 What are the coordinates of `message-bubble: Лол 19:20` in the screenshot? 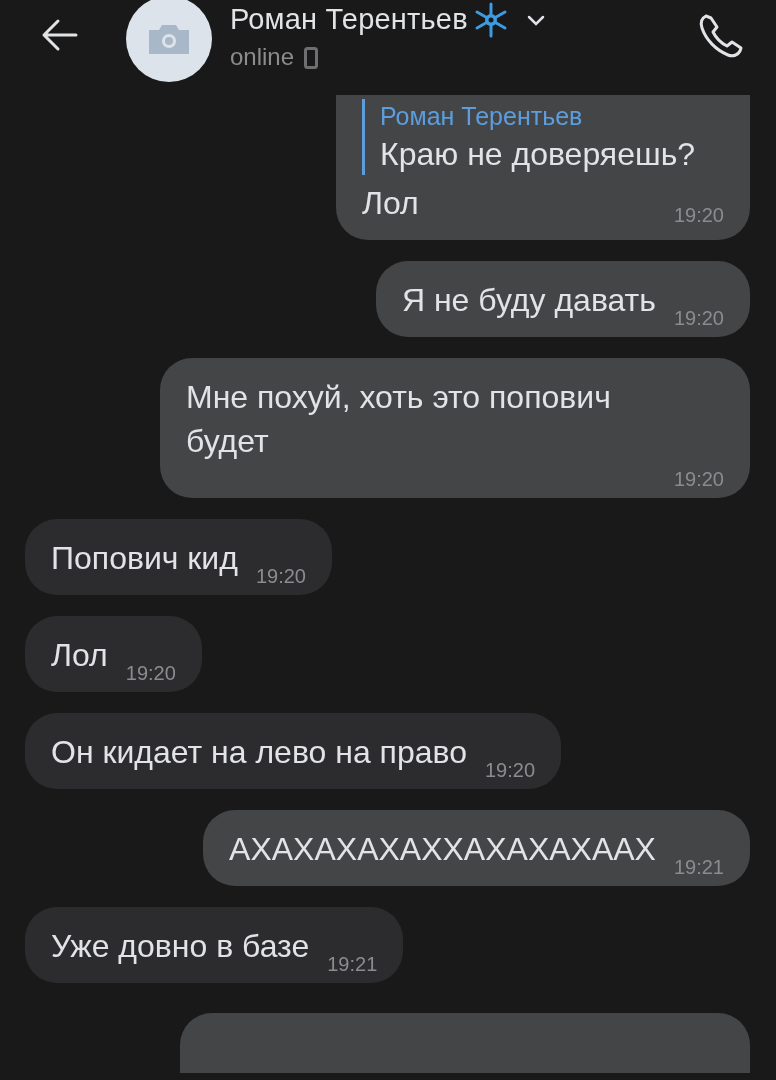 It's located at (113, 654).